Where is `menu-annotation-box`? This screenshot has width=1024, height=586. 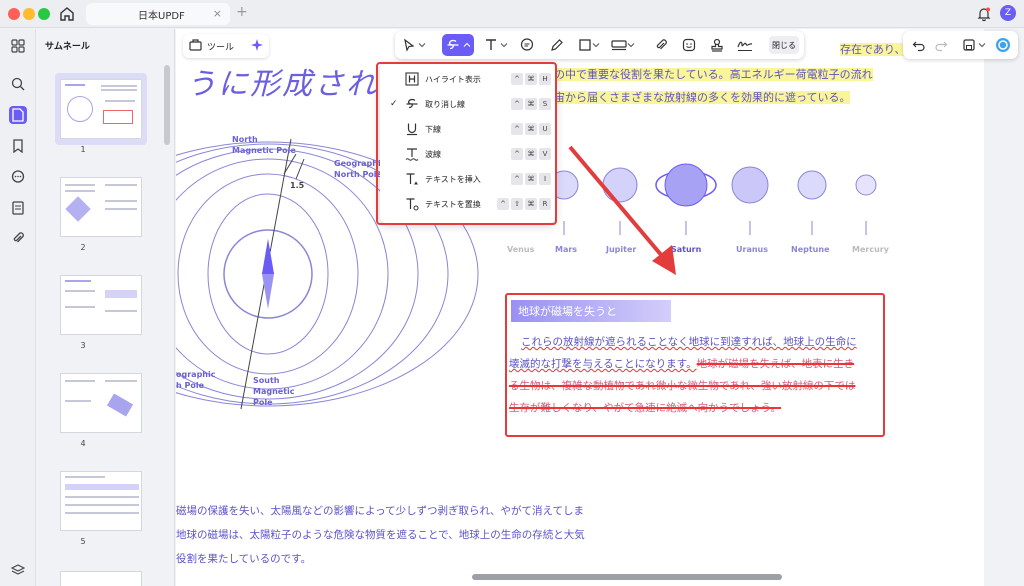
menu-annotation-box is located at coordinates (466, 143).